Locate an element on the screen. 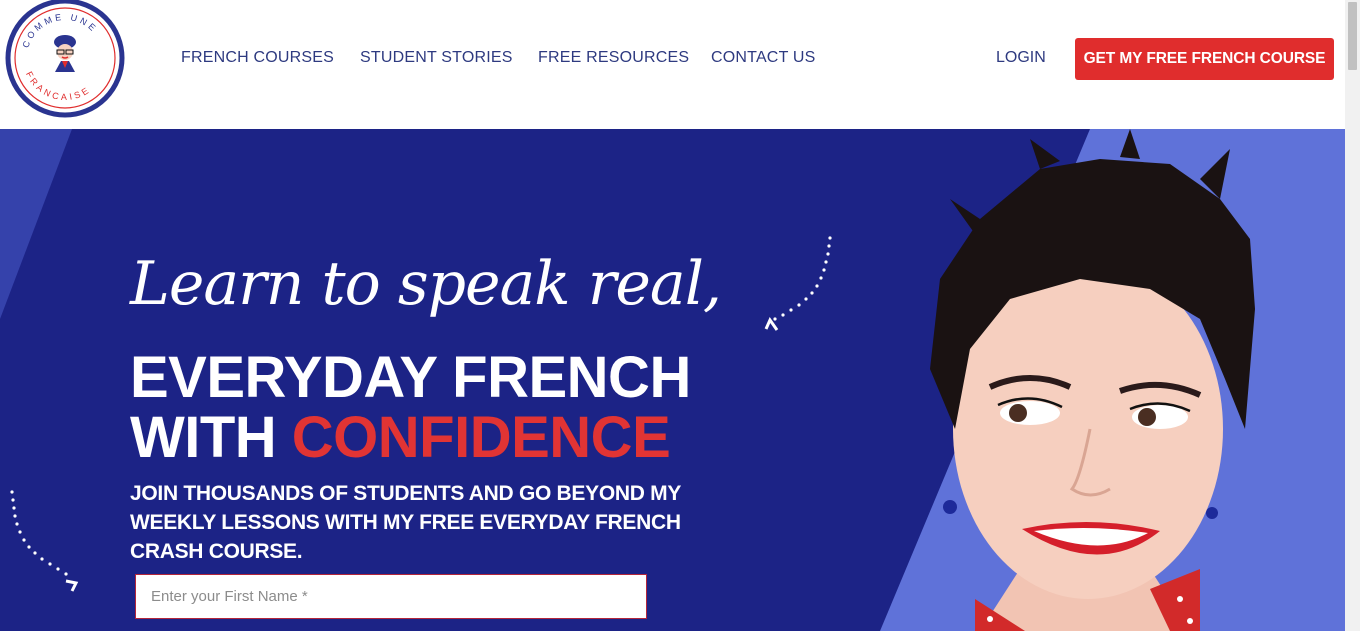 This screenshot has height=631, width=1360. first-name-input is located at coordinates (391, 596).